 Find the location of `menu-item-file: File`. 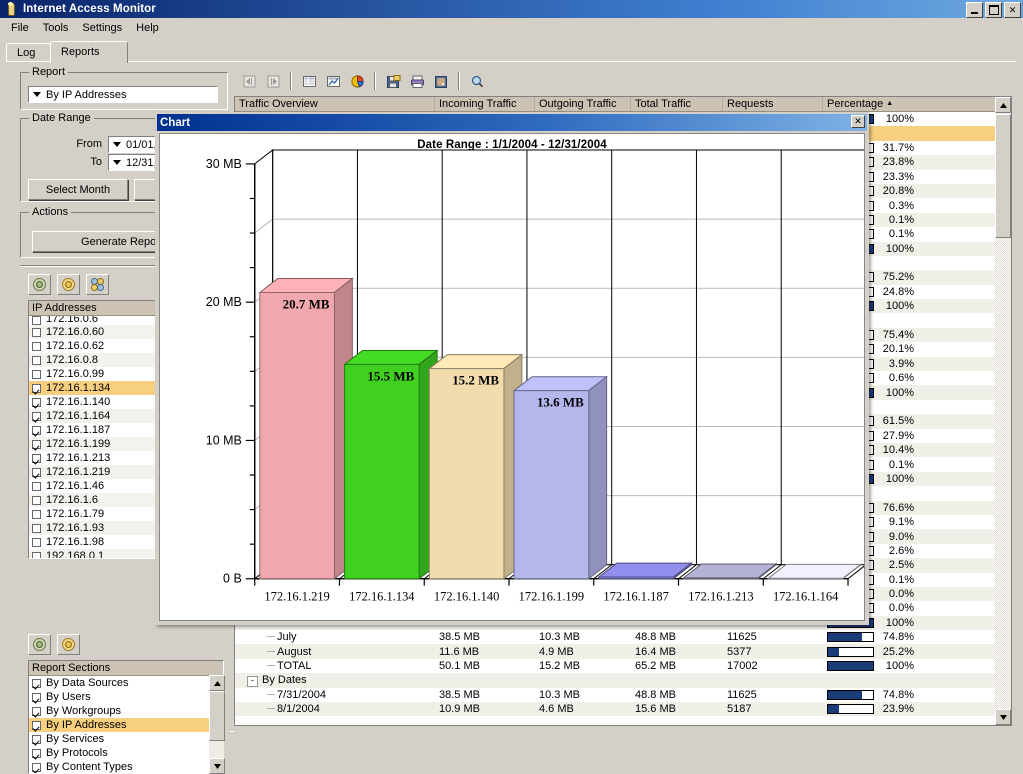

menu-item-file: File is located at coordinates (20, 28).